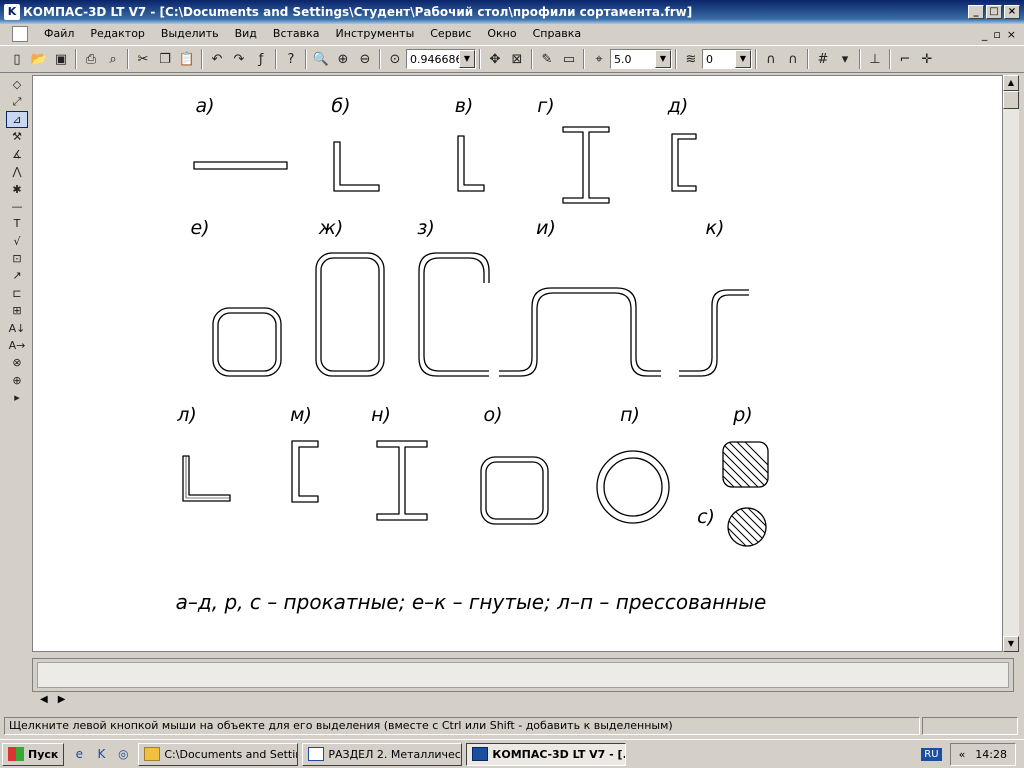 The width and height of the screenshot is (1024, 768). What do you see at coordinates (17, 293) in the screenshot?
I see `tolerance-icon: ⊏` at bounding box center [17, 293].